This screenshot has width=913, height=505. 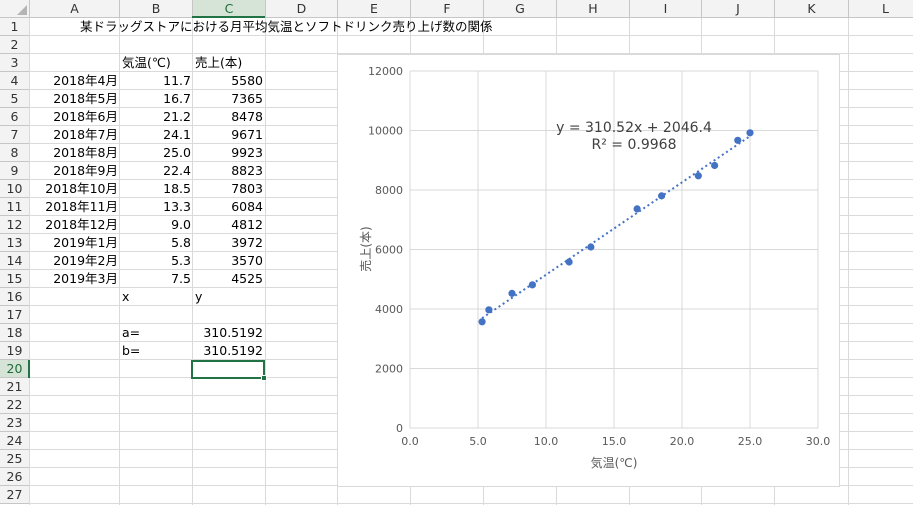 I want to click on row-header-12: 12, so click(x=15, y=225).